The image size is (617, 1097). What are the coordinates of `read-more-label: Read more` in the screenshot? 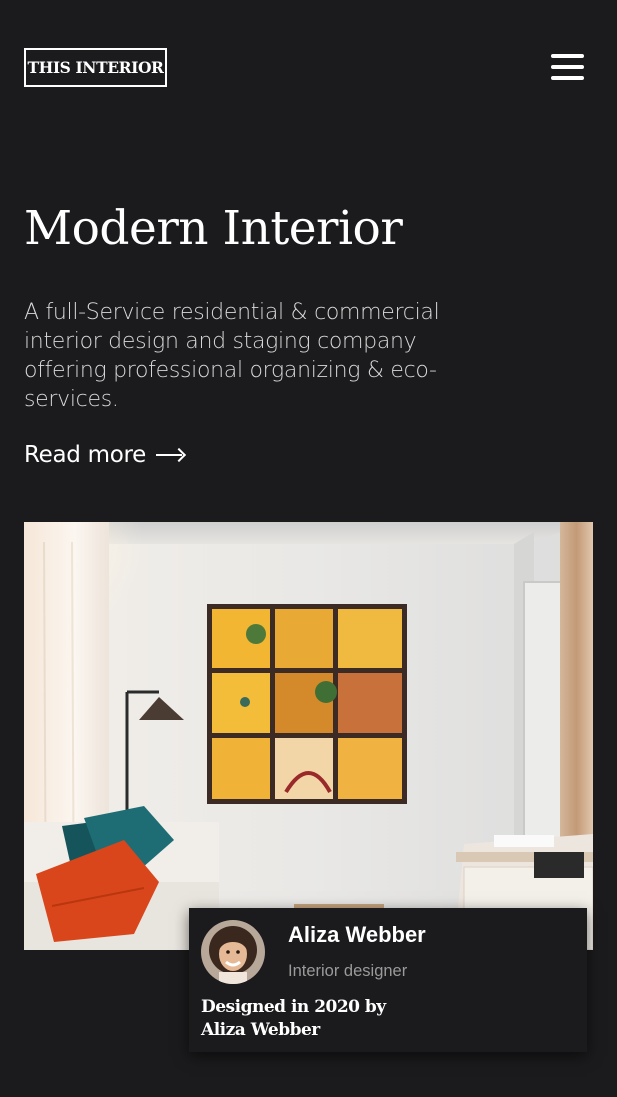 It's located at (85, 455).